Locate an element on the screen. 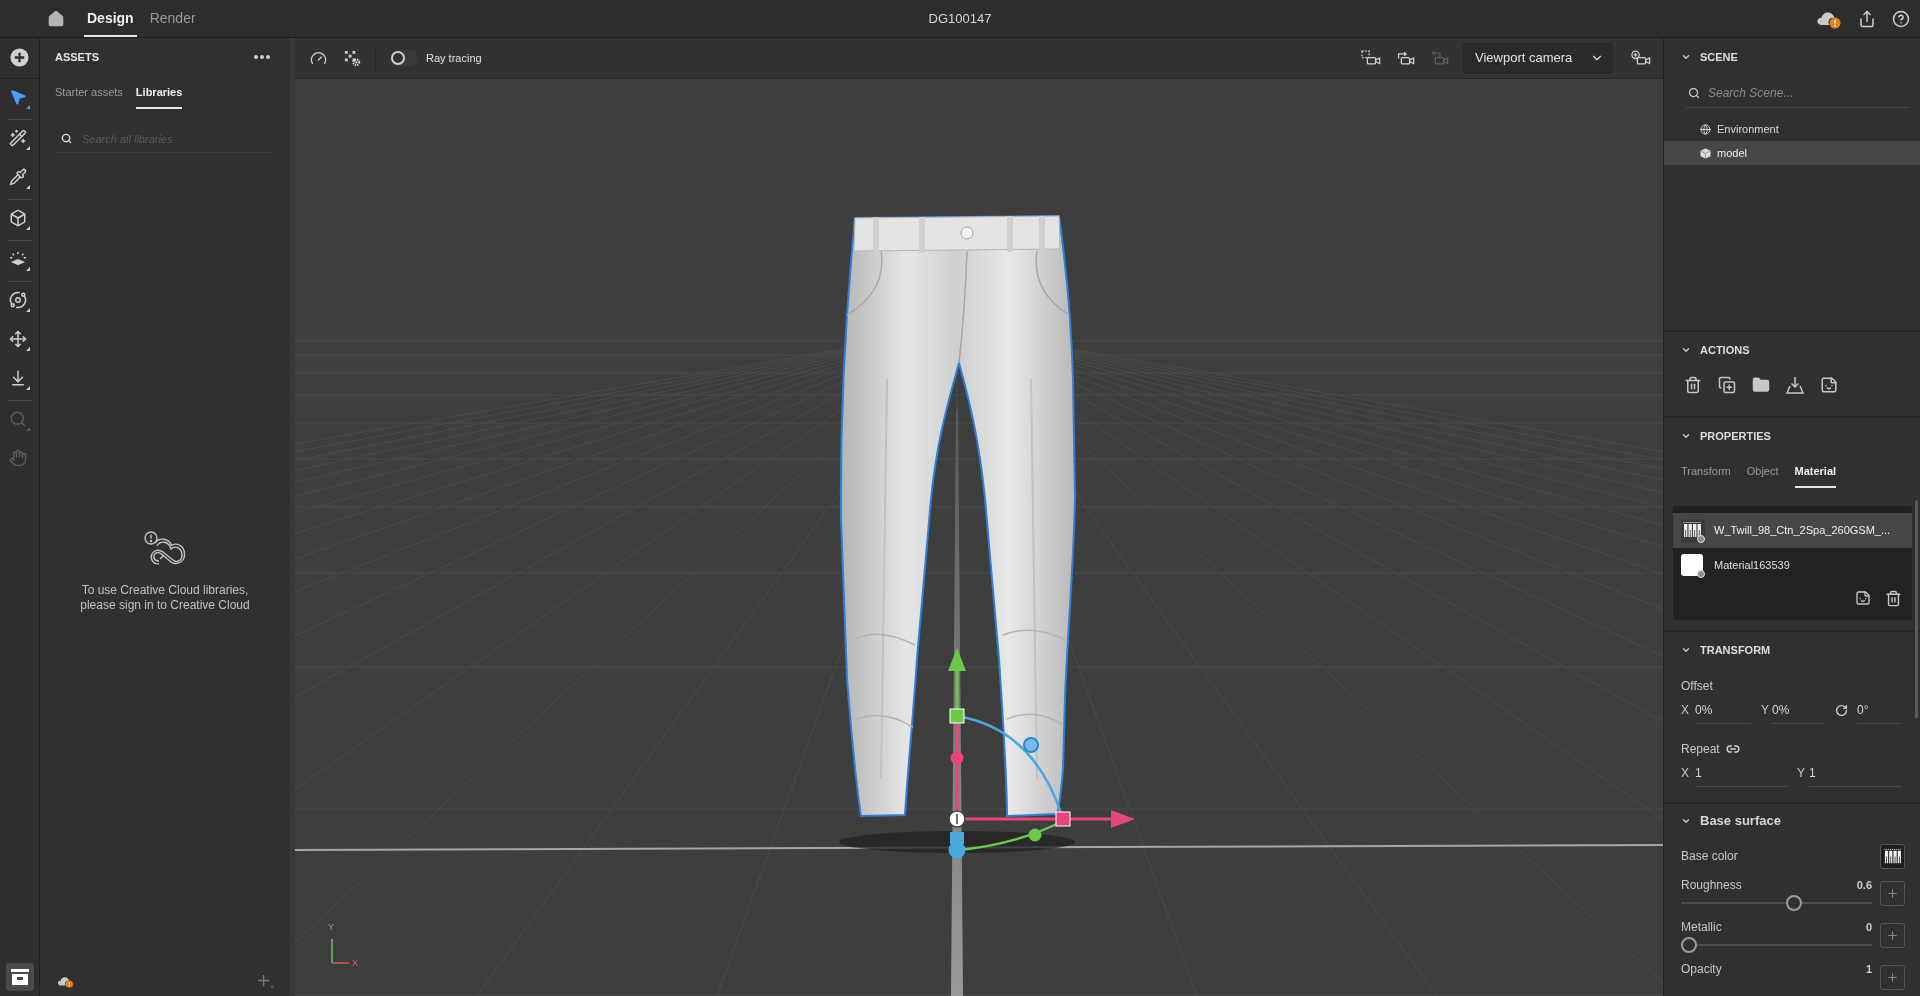  archive-box-icon is located at coordinates (19, 977).